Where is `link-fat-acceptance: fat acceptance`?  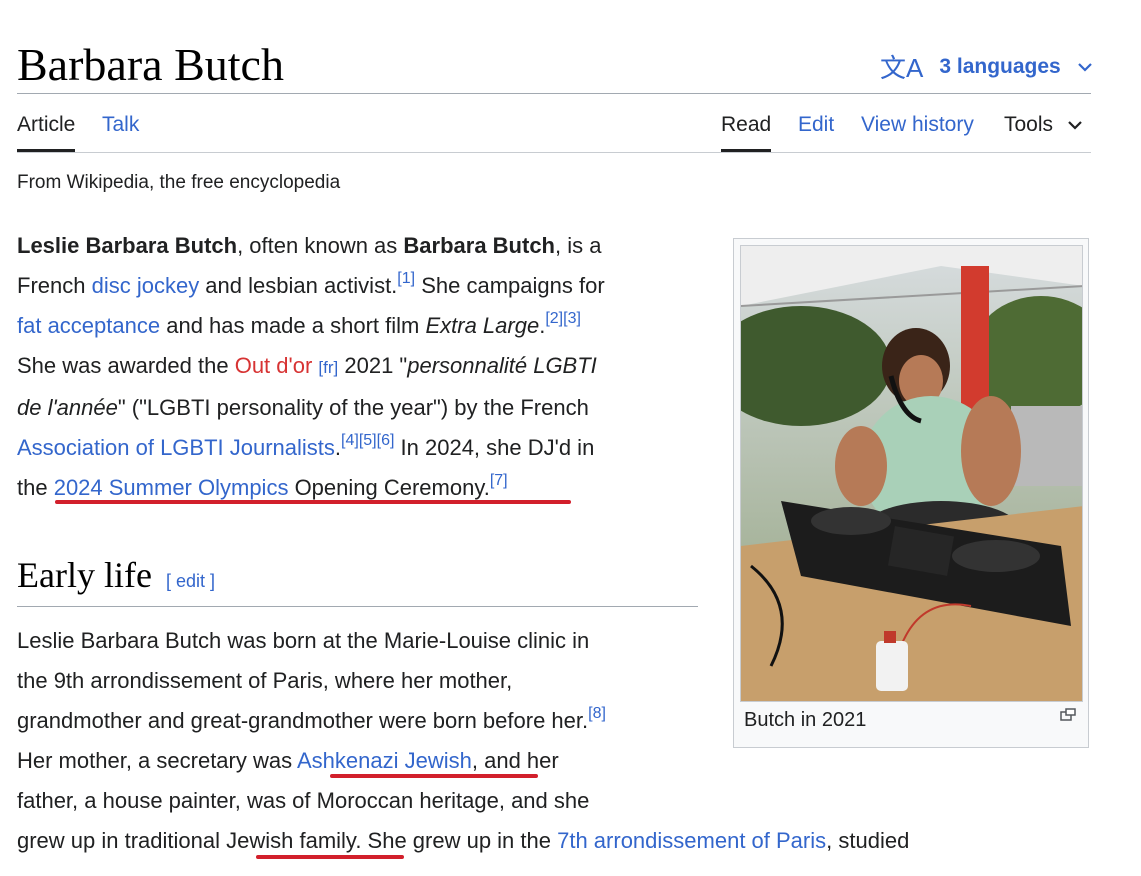
link-fat-acceptance: fat acceptance is located at coordinates (88, 325).